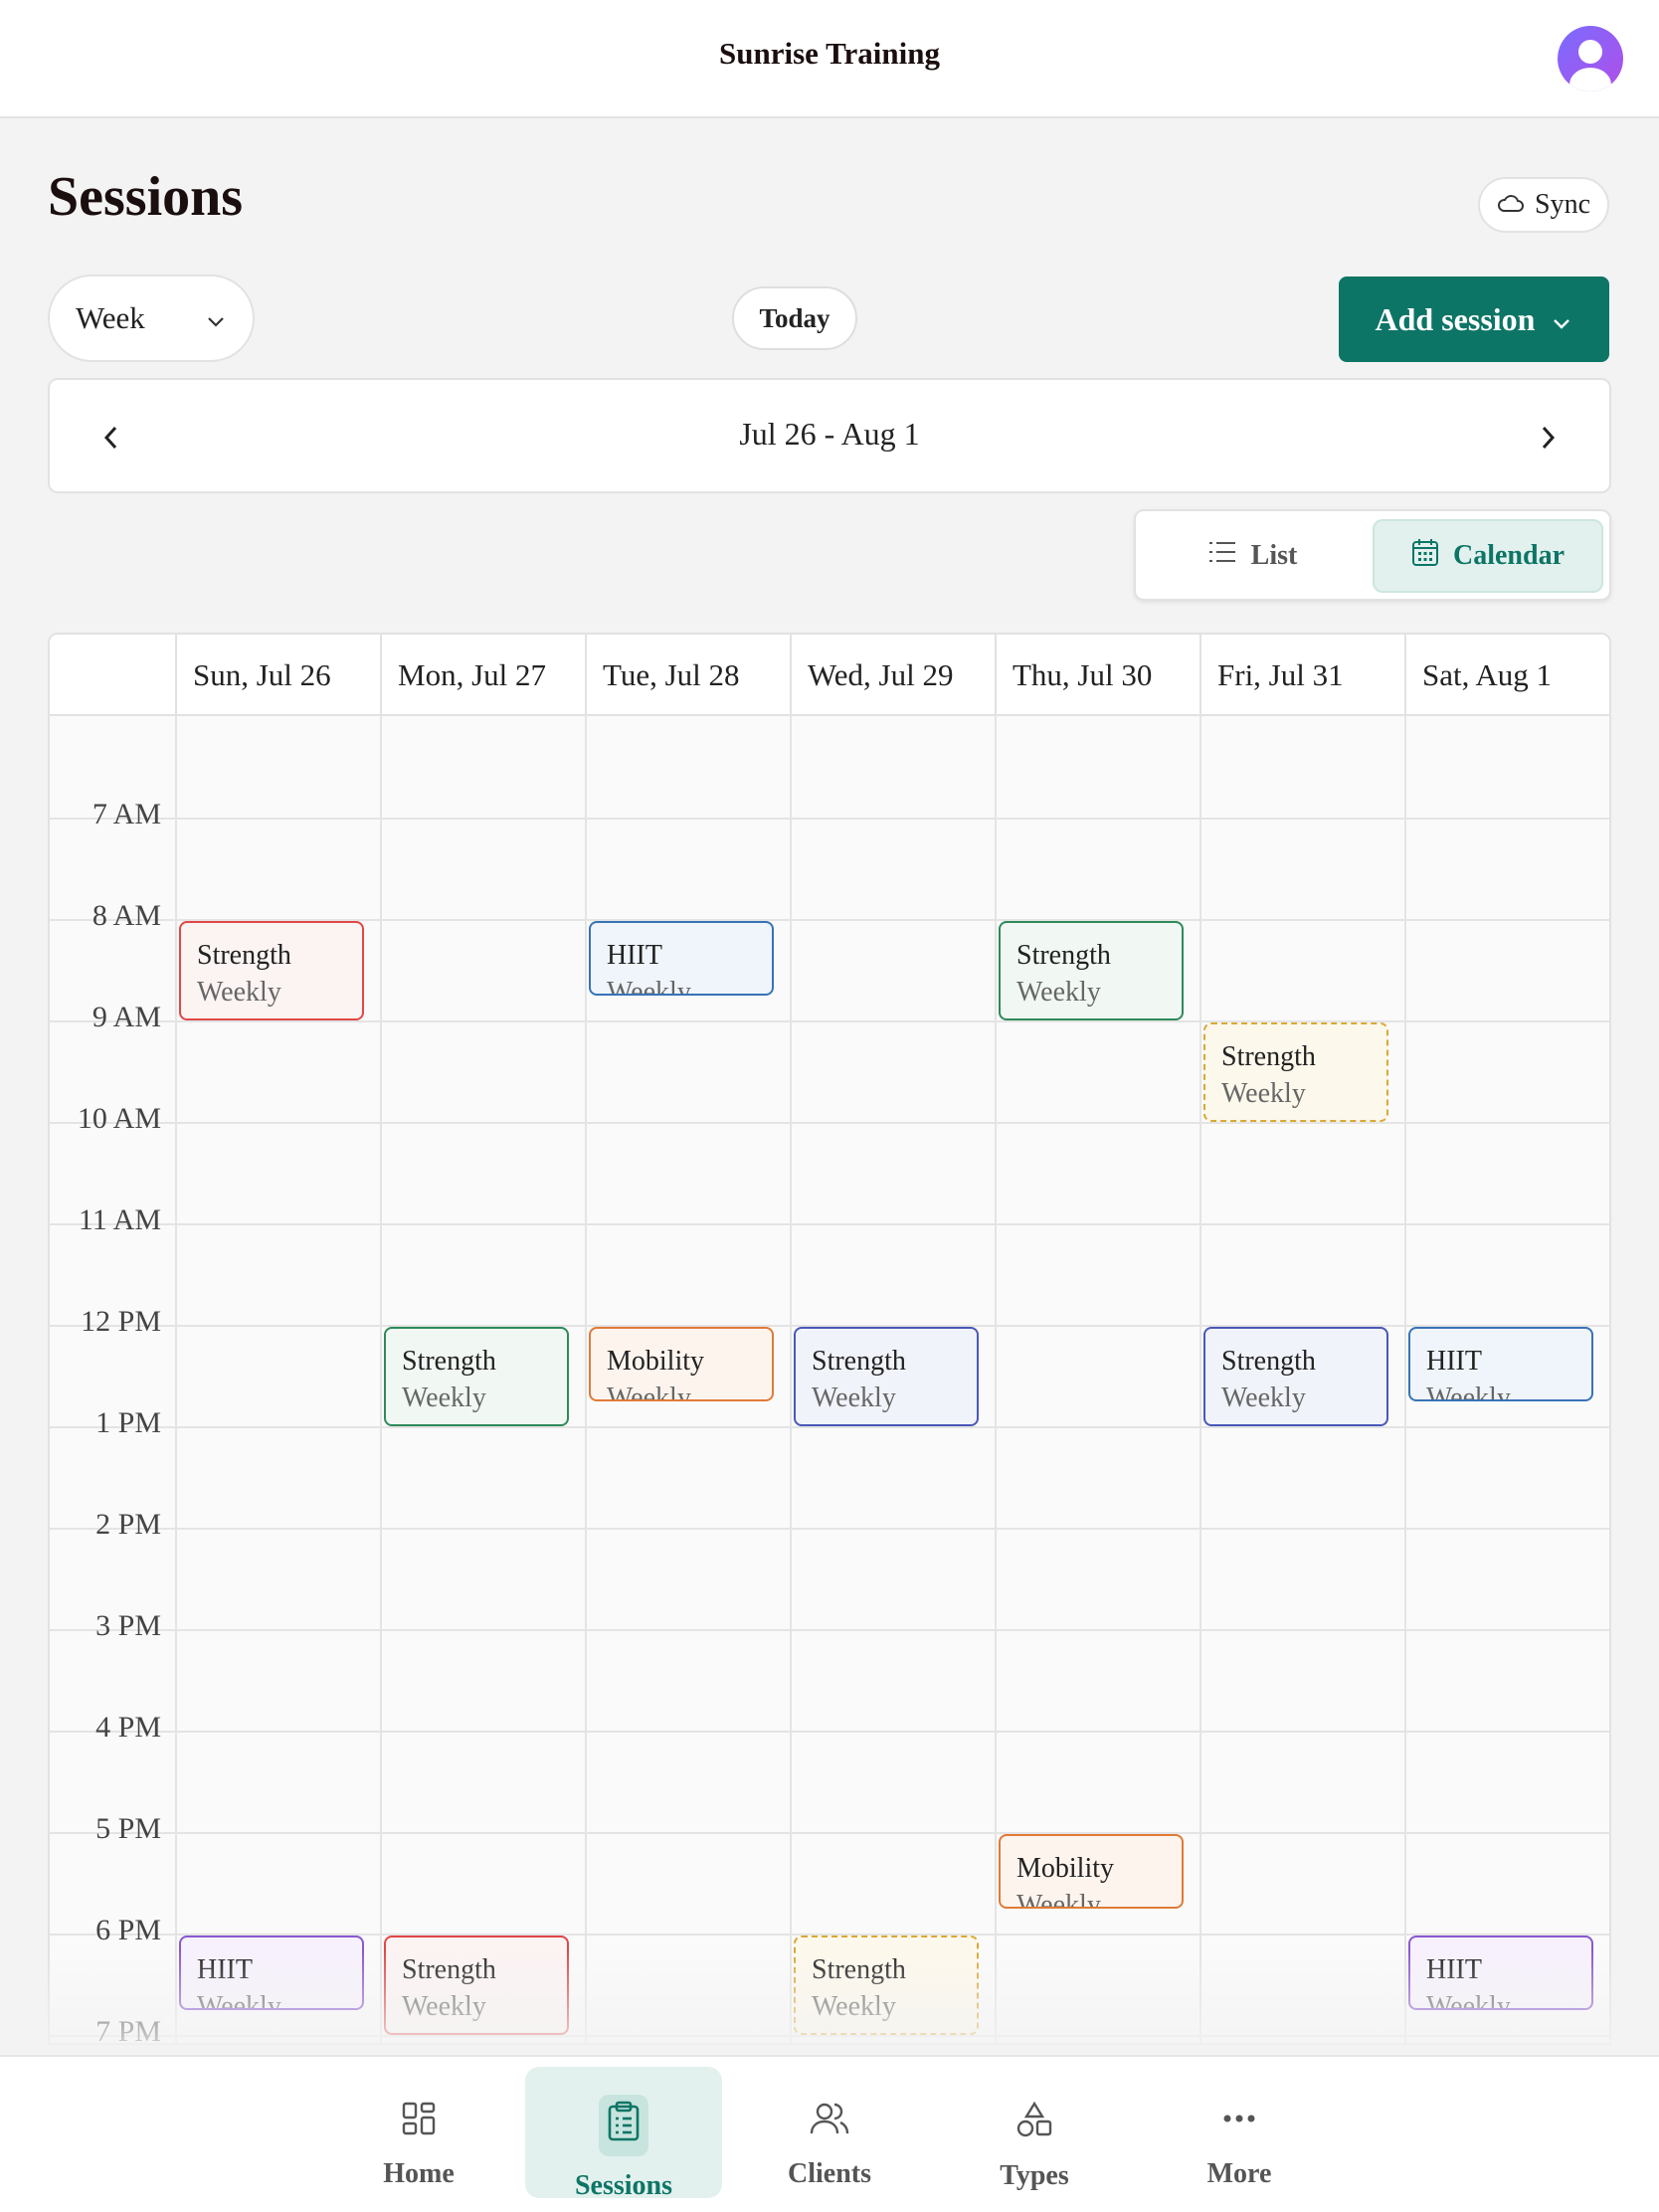 The width and height of the screenshot is (1659, 2212). I want to click on chevron-down-icon, so click(216, 318).